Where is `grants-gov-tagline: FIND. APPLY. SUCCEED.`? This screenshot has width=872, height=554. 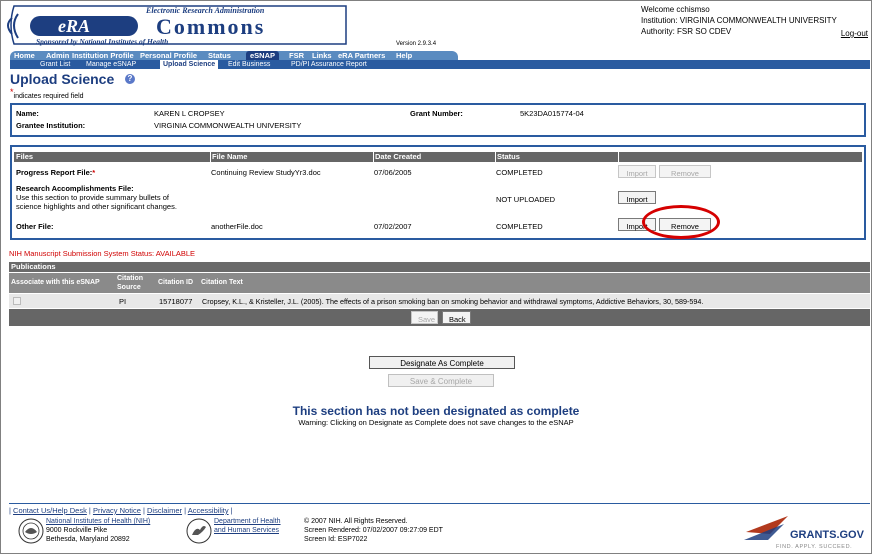
grants-gov-tagline: FIND. APPLY. SUCCEED. is located at coordinates (814, 547).